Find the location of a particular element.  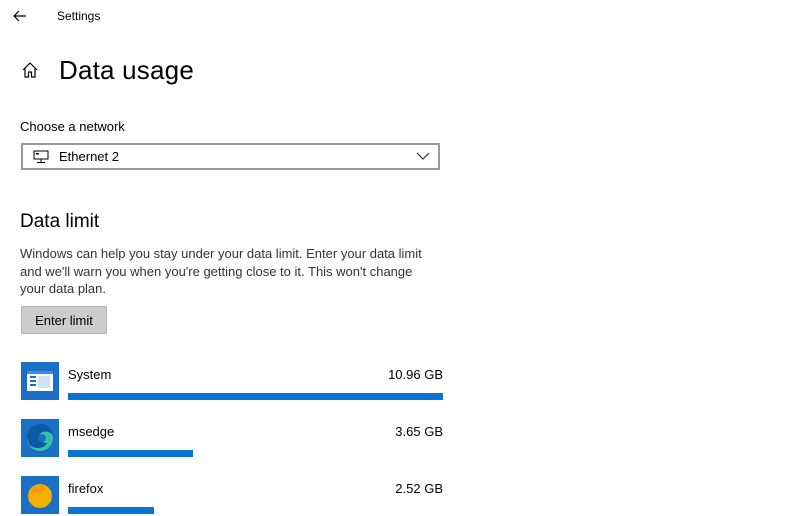

chevron-down-icon is located at coordinates (423, 156).